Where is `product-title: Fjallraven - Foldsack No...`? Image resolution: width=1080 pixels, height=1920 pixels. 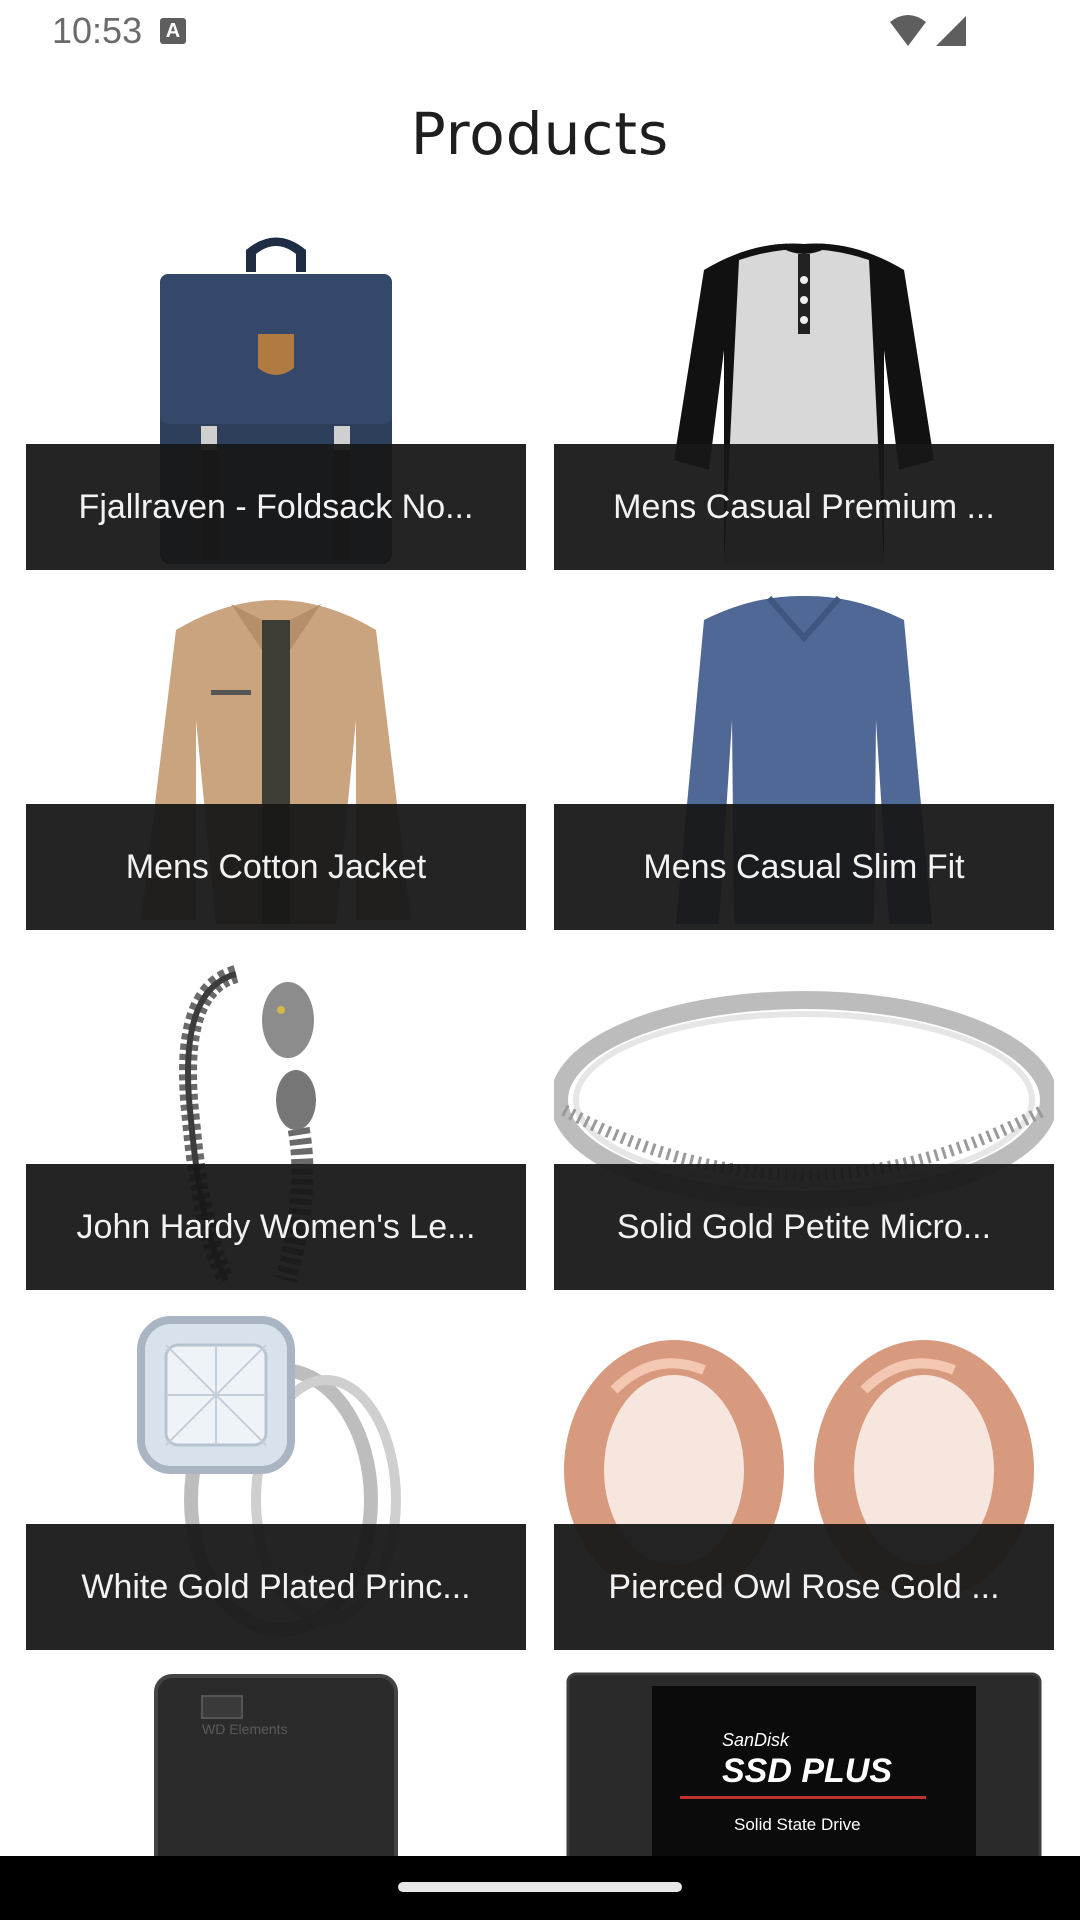 product-title: Fjallraven - Foldsack No... is located at coordinates (276, 506).